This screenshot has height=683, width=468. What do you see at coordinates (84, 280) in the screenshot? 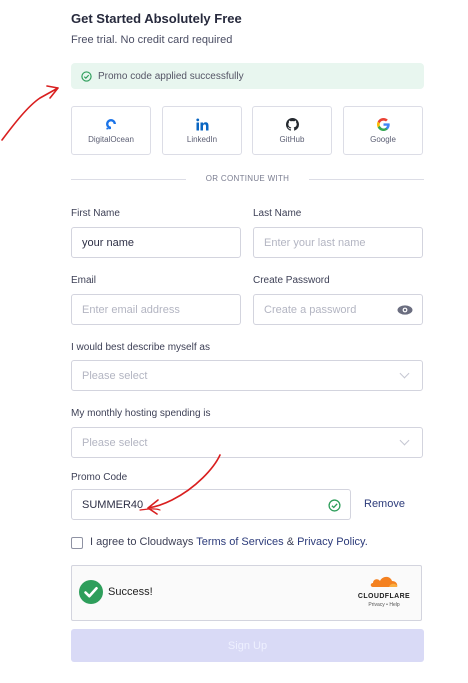
I see `email-label: Email` at bounding box center [84, 280].